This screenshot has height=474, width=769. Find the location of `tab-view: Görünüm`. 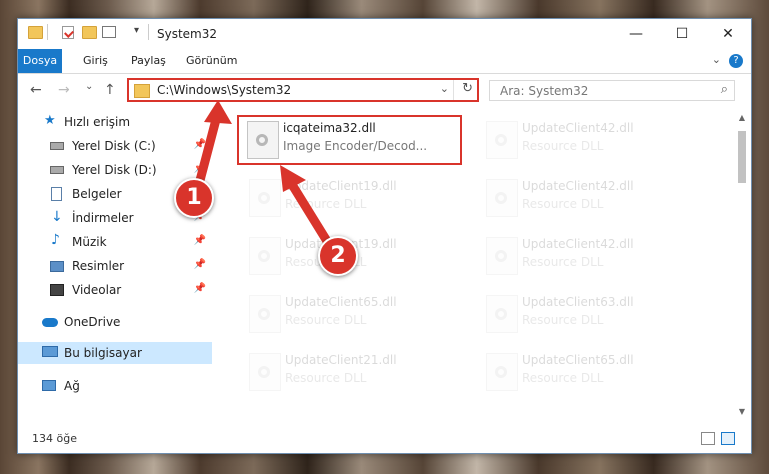

tab-view: Görünüm is located at coordinates (211, 61).